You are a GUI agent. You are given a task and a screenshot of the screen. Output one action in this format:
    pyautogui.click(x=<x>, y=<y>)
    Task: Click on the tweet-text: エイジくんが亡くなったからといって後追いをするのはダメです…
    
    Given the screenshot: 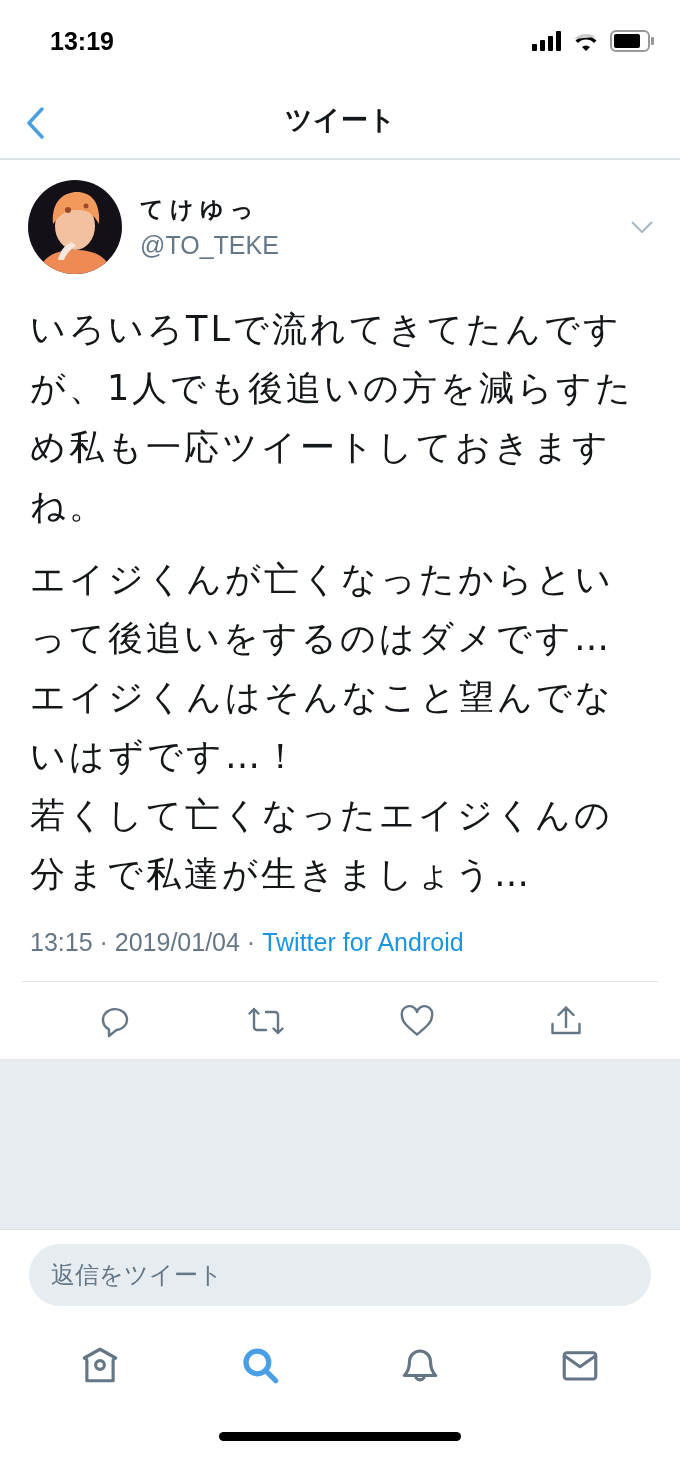 What is the action you would take?
    pyautogui.click(x=322, y=609)
    